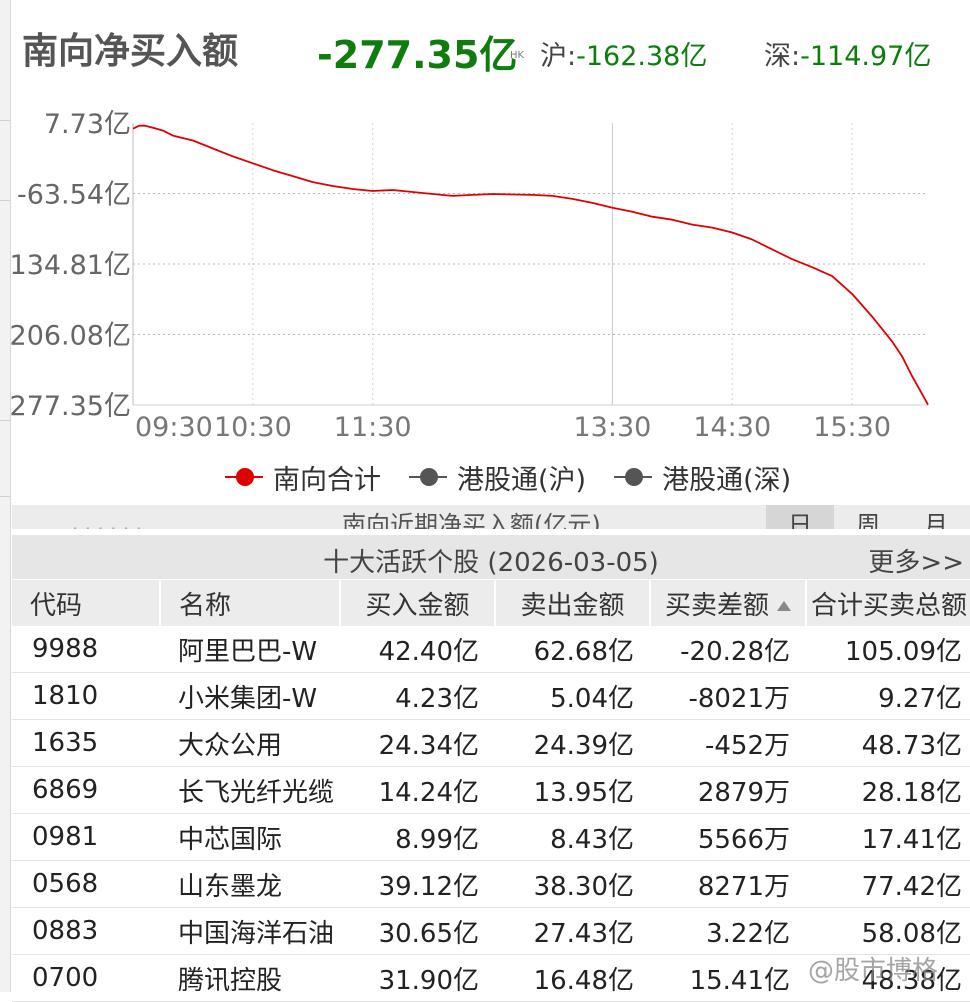 Image resolution: width=970 pixels, height=1002 pixels. What do you see at coordinates (888, 743) in the screenshot?
I see `total-turnover: 48.73亿` at bounding box center [888, 743].